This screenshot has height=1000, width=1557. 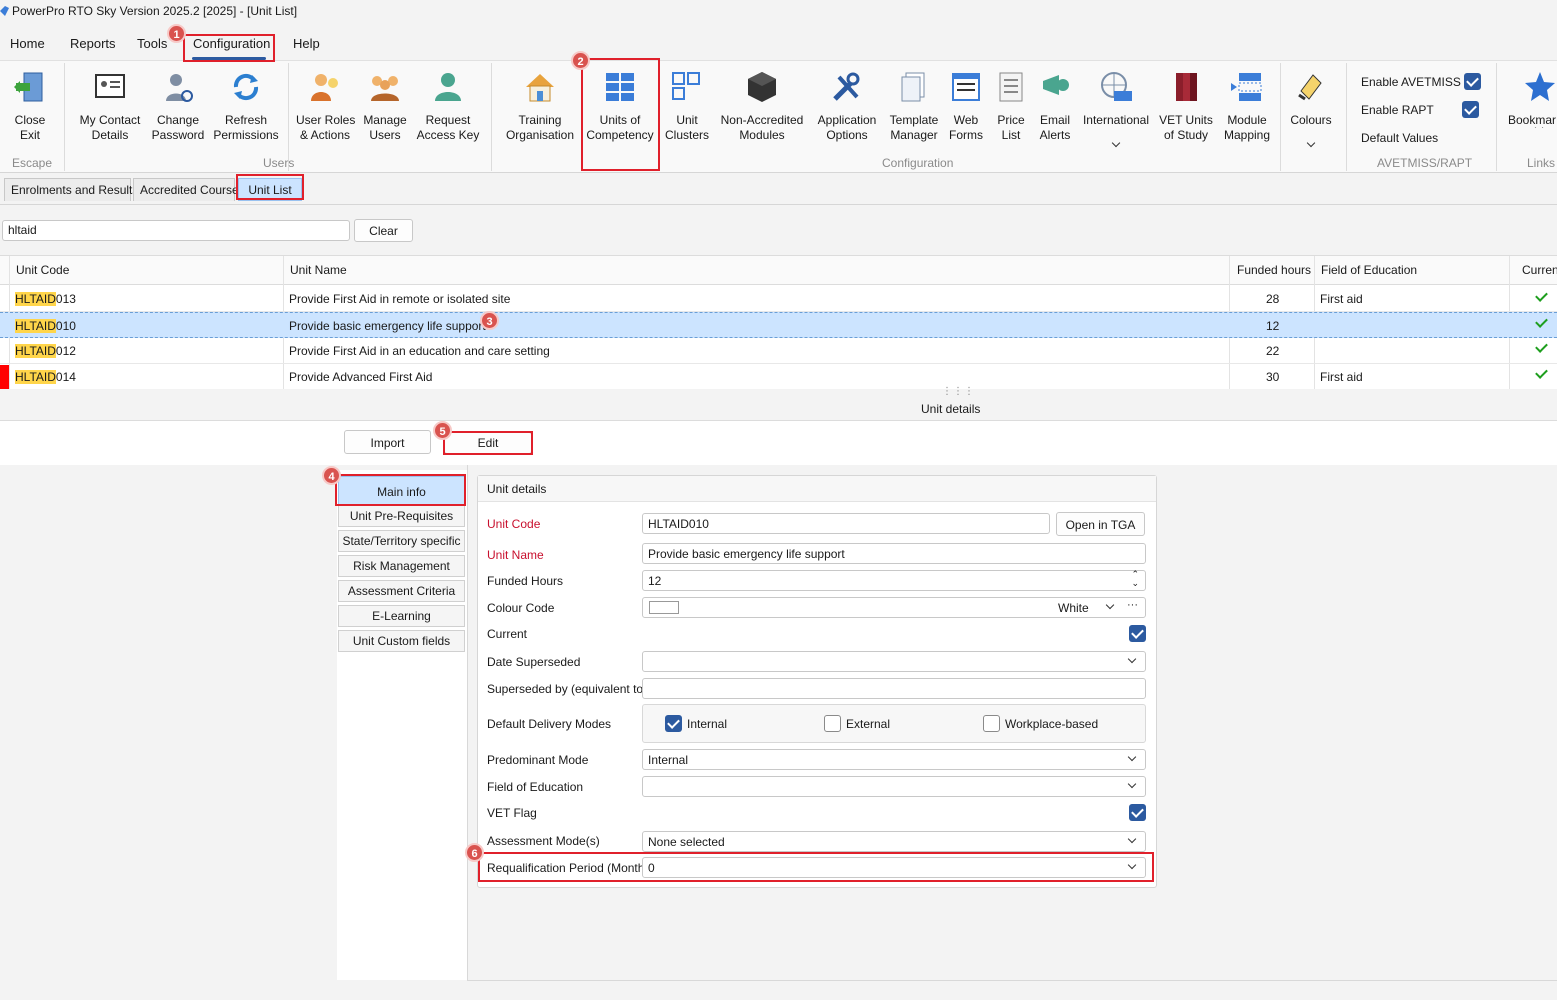 I want to click on nav-risk-management: Risk Management, so click(x=401, y=566).